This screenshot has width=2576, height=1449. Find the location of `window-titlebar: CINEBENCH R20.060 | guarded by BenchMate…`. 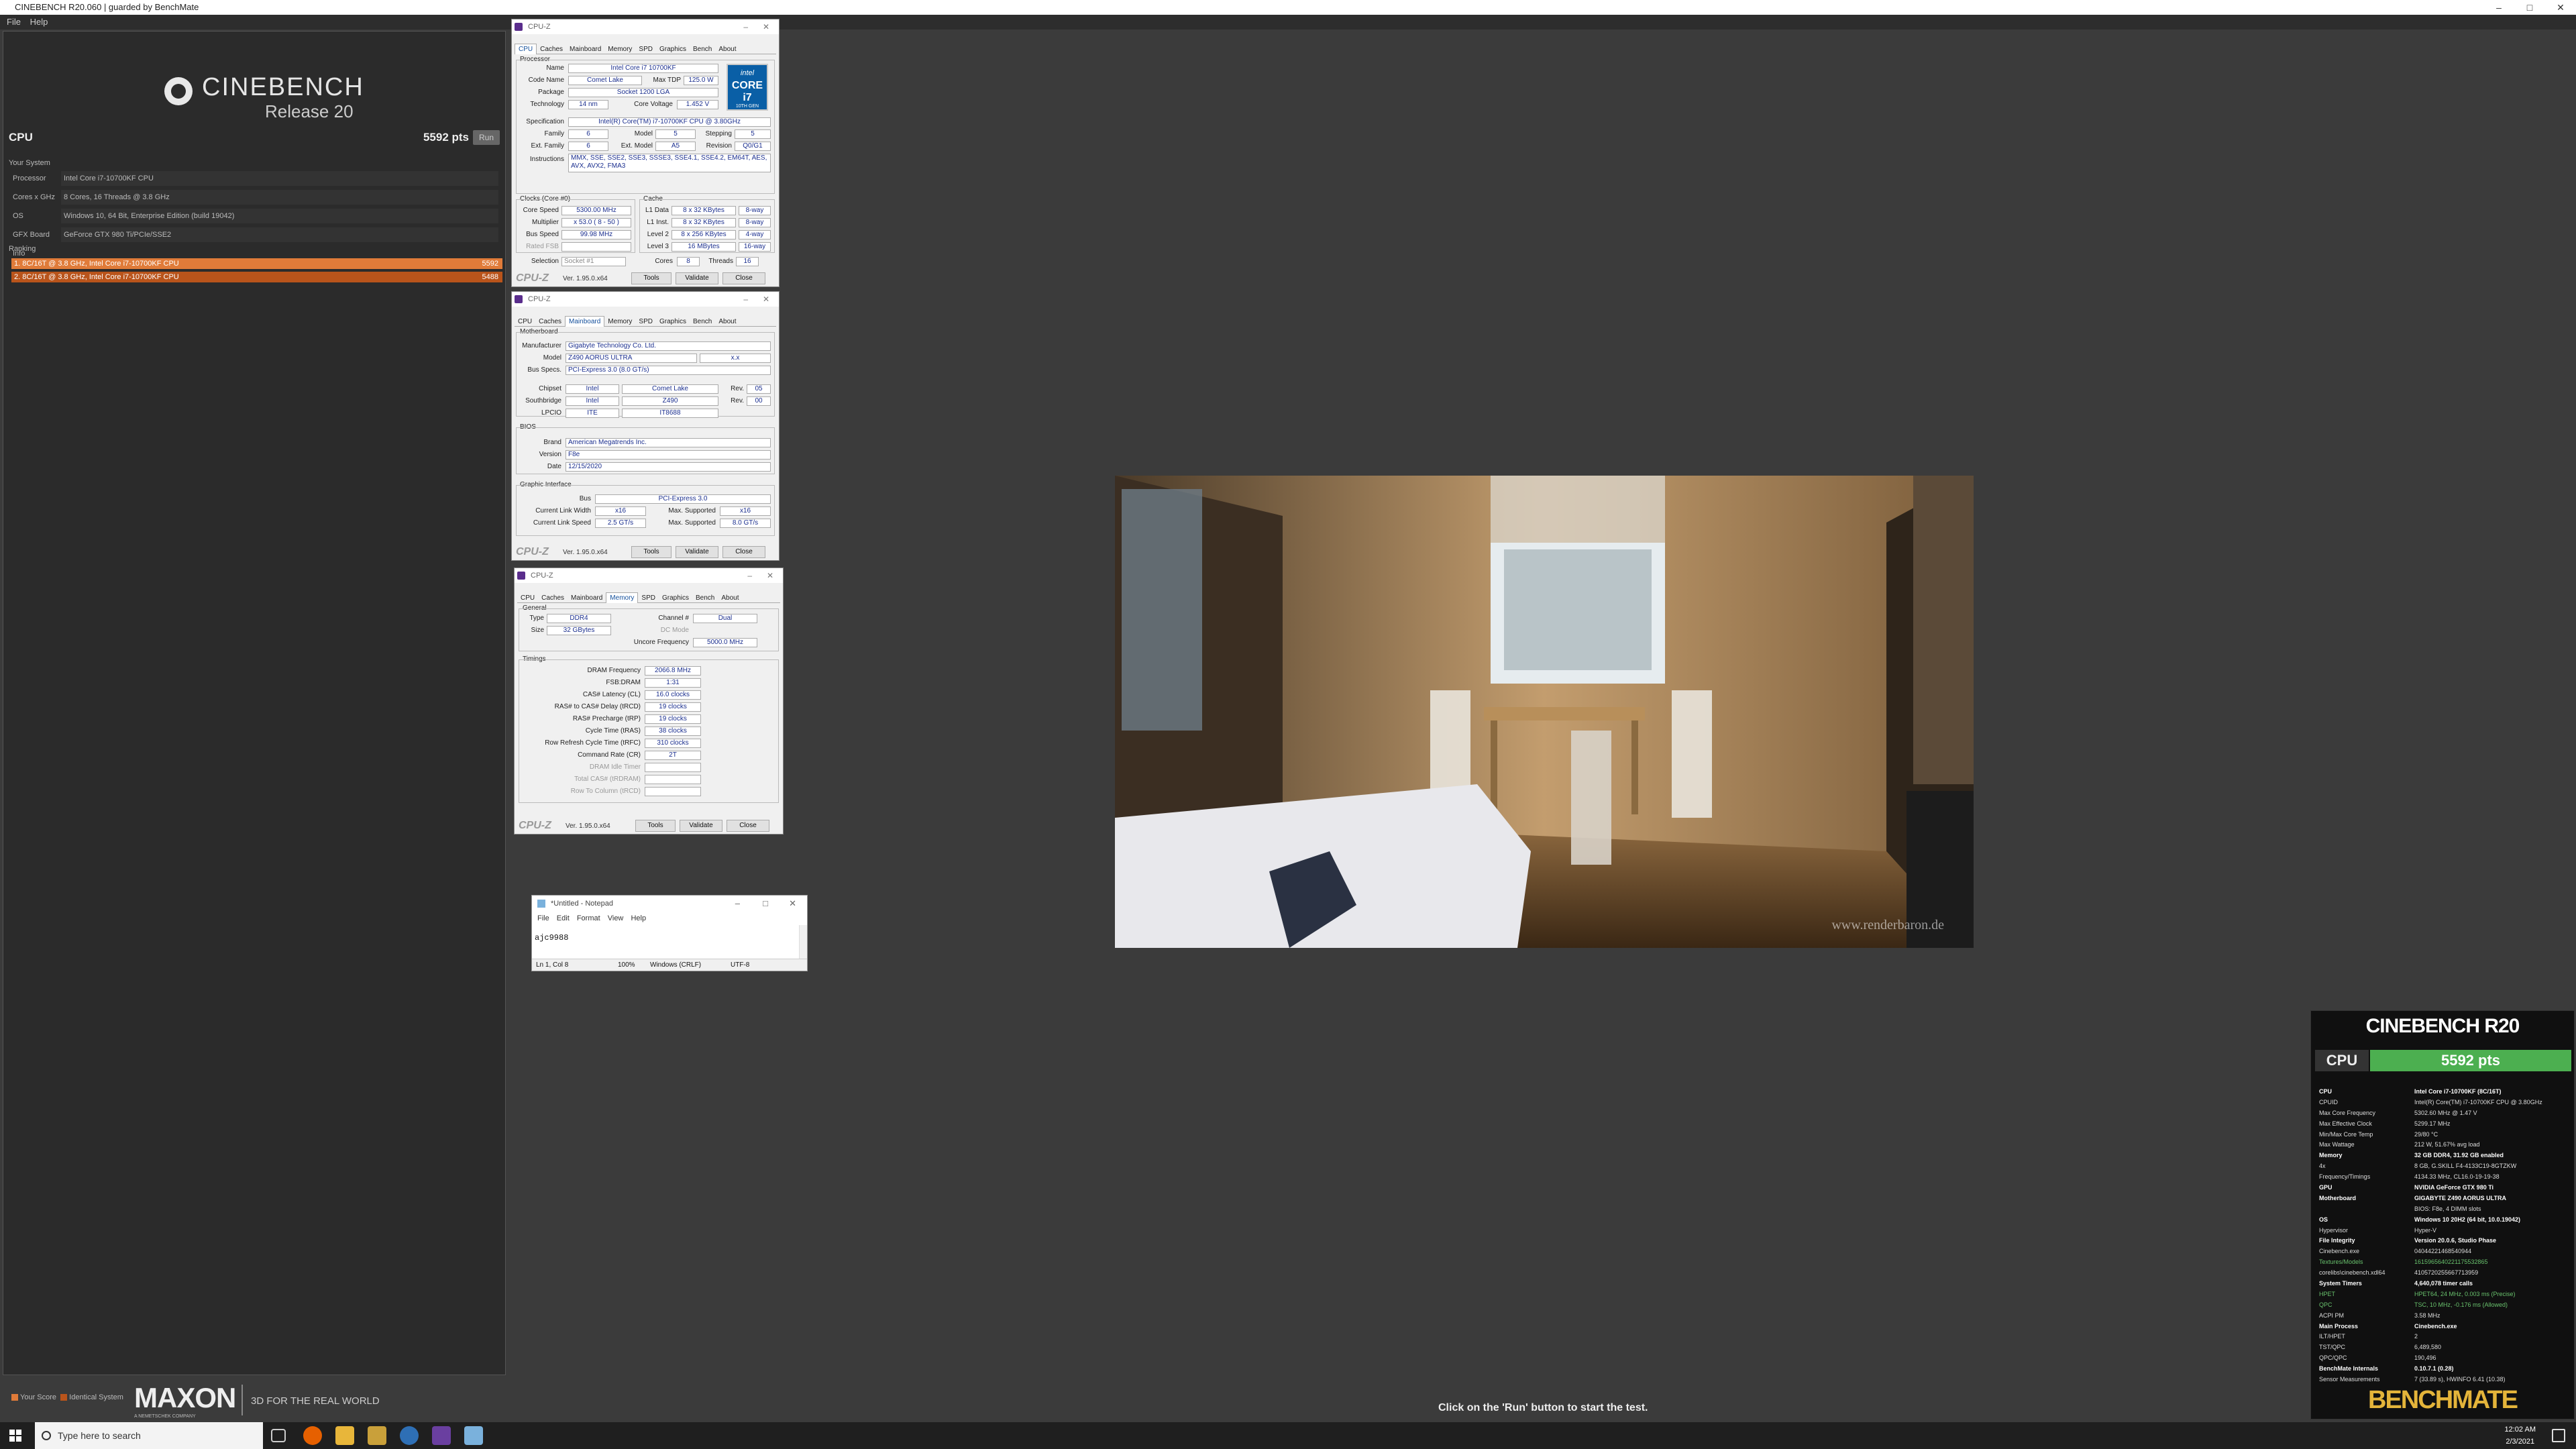

window-titlebar: CINEBENCH R20.060 | guarded by BenchMate… is located at coordinates (1288, 7).